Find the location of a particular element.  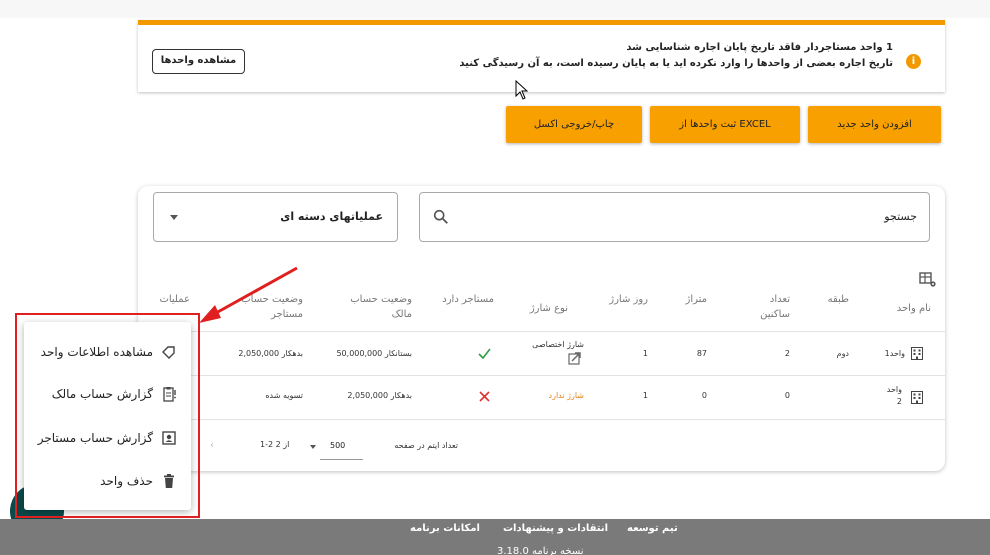

rows-per-page-value: 500 is located at coordinates (338, 445).